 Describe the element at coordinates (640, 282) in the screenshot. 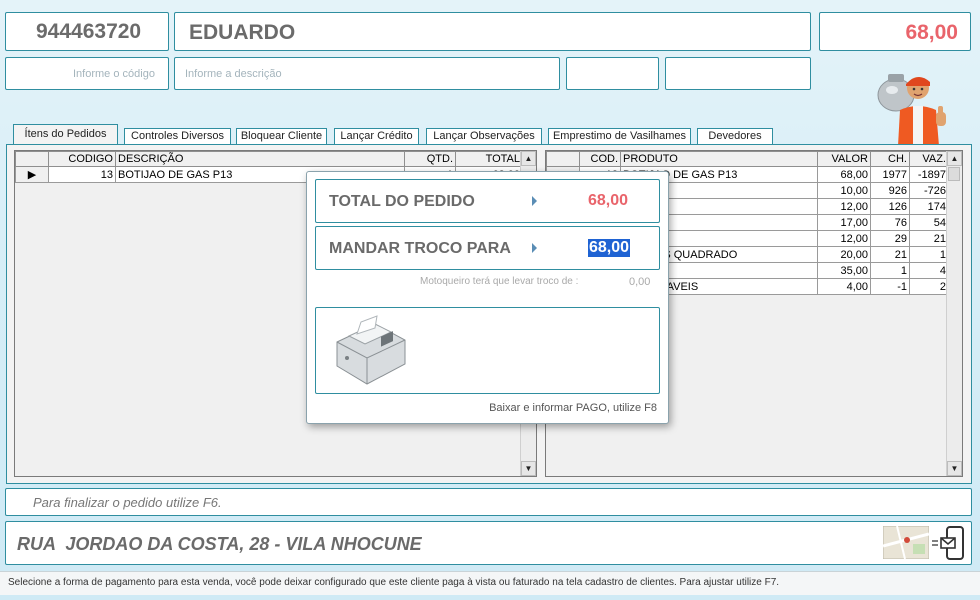

I see `troco-note-value: 0,00` at that location.